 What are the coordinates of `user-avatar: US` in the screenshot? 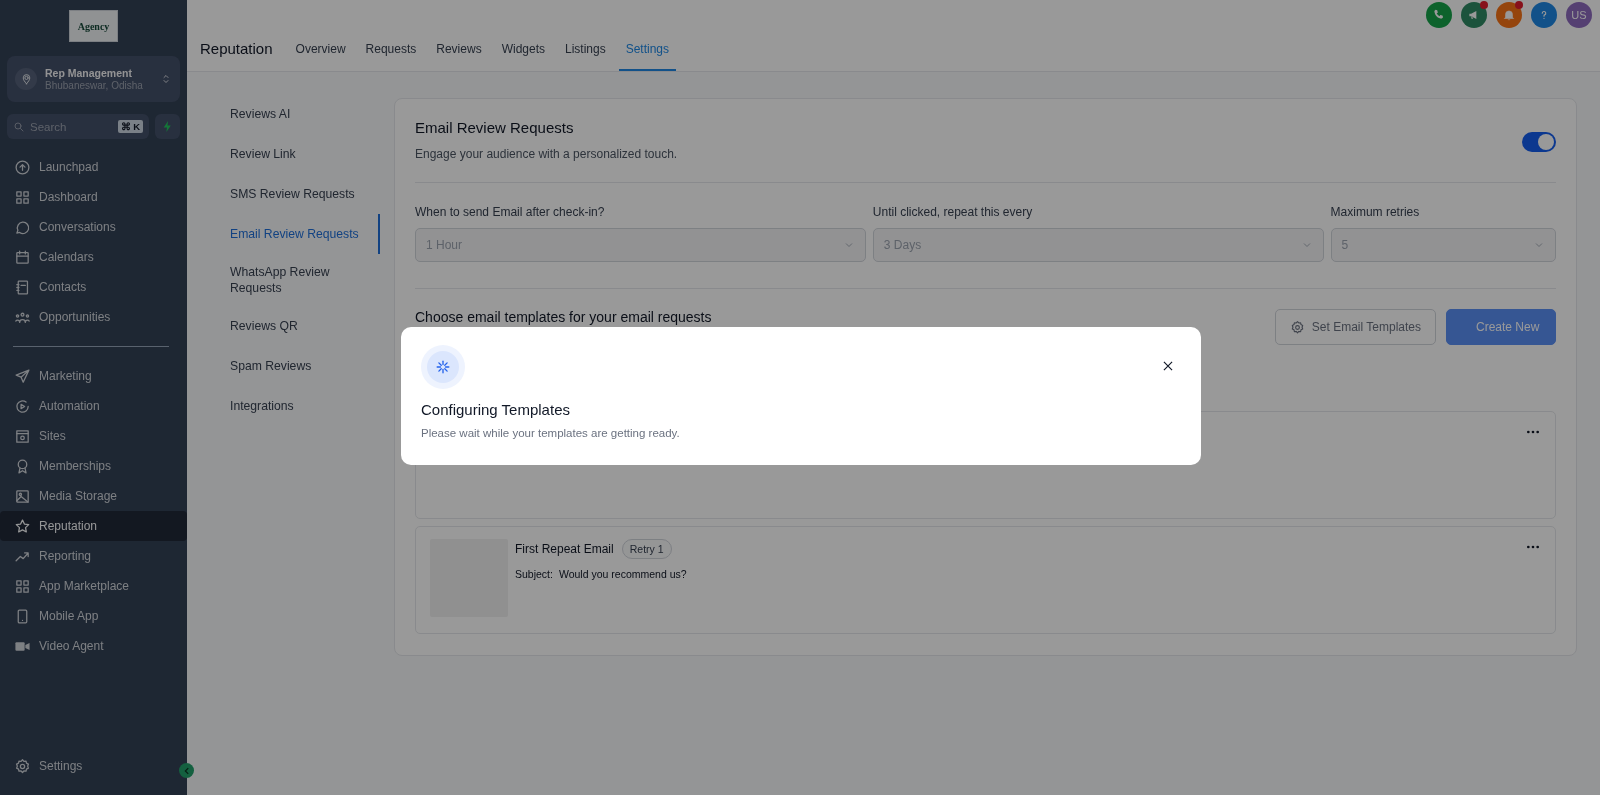 It's located at (1579, 15).